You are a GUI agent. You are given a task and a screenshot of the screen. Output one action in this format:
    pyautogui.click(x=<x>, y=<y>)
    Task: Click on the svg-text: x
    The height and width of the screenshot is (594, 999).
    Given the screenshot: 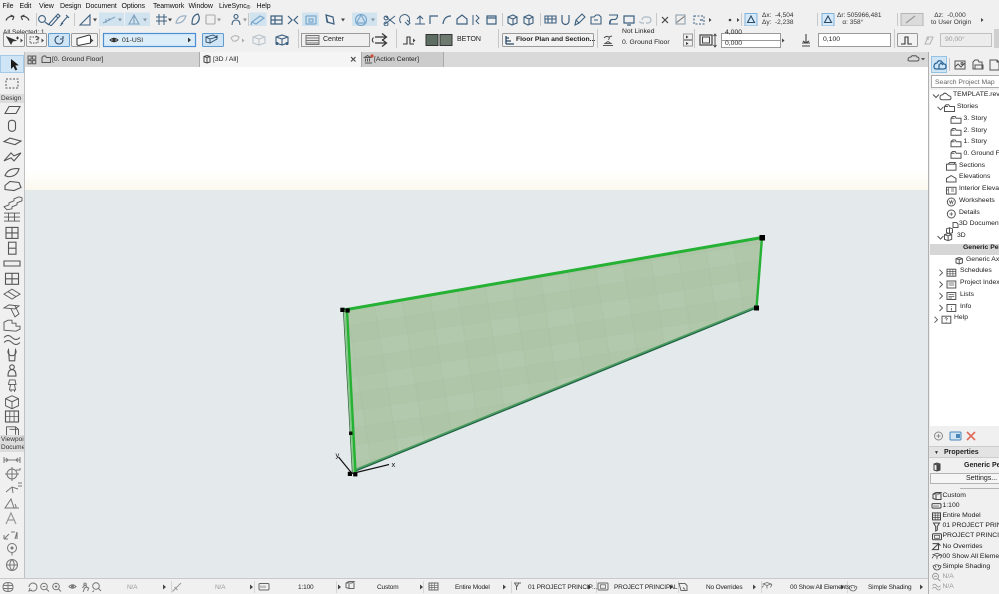 What is the action you would take?
    pyautogui.click(x=394, y=464)
    